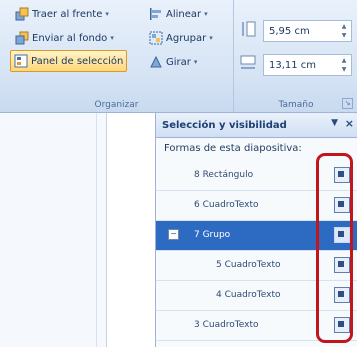 This screenshot has height=347, width=357. Describe the element at coordinates (156, 38) in the screenshot. I see `group-icon` at that location.